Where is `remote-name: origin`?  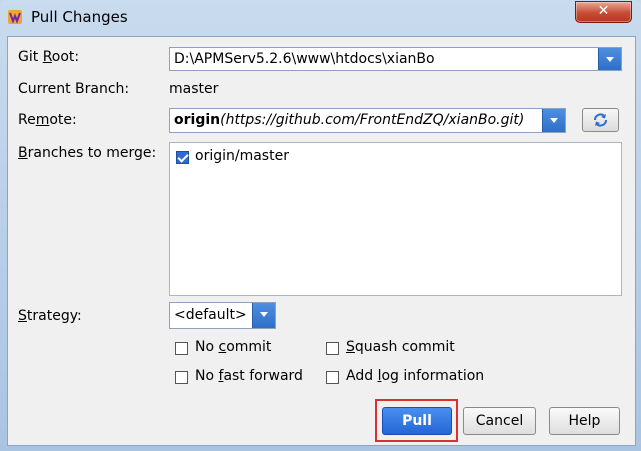
remote-name: origin is located at coordinates (197, 120).